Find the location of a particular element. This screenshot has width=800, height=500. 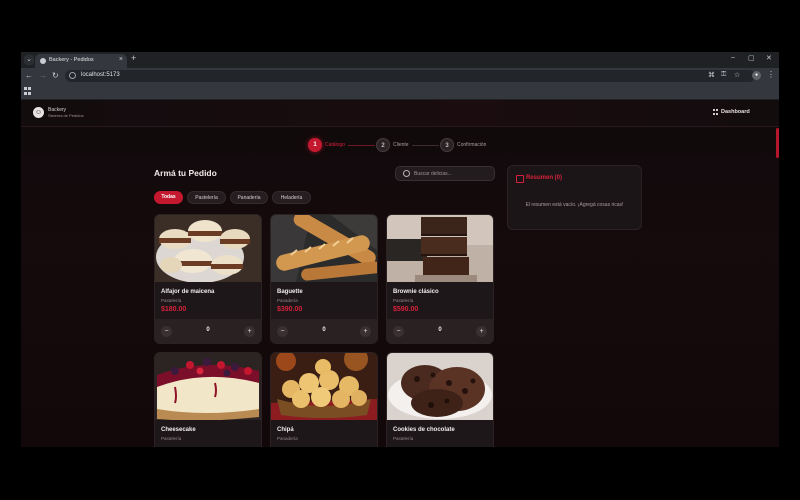

address-bar: localhost:5173 ⌘ ⚿ ☆ is located at coordinates (410, 76).